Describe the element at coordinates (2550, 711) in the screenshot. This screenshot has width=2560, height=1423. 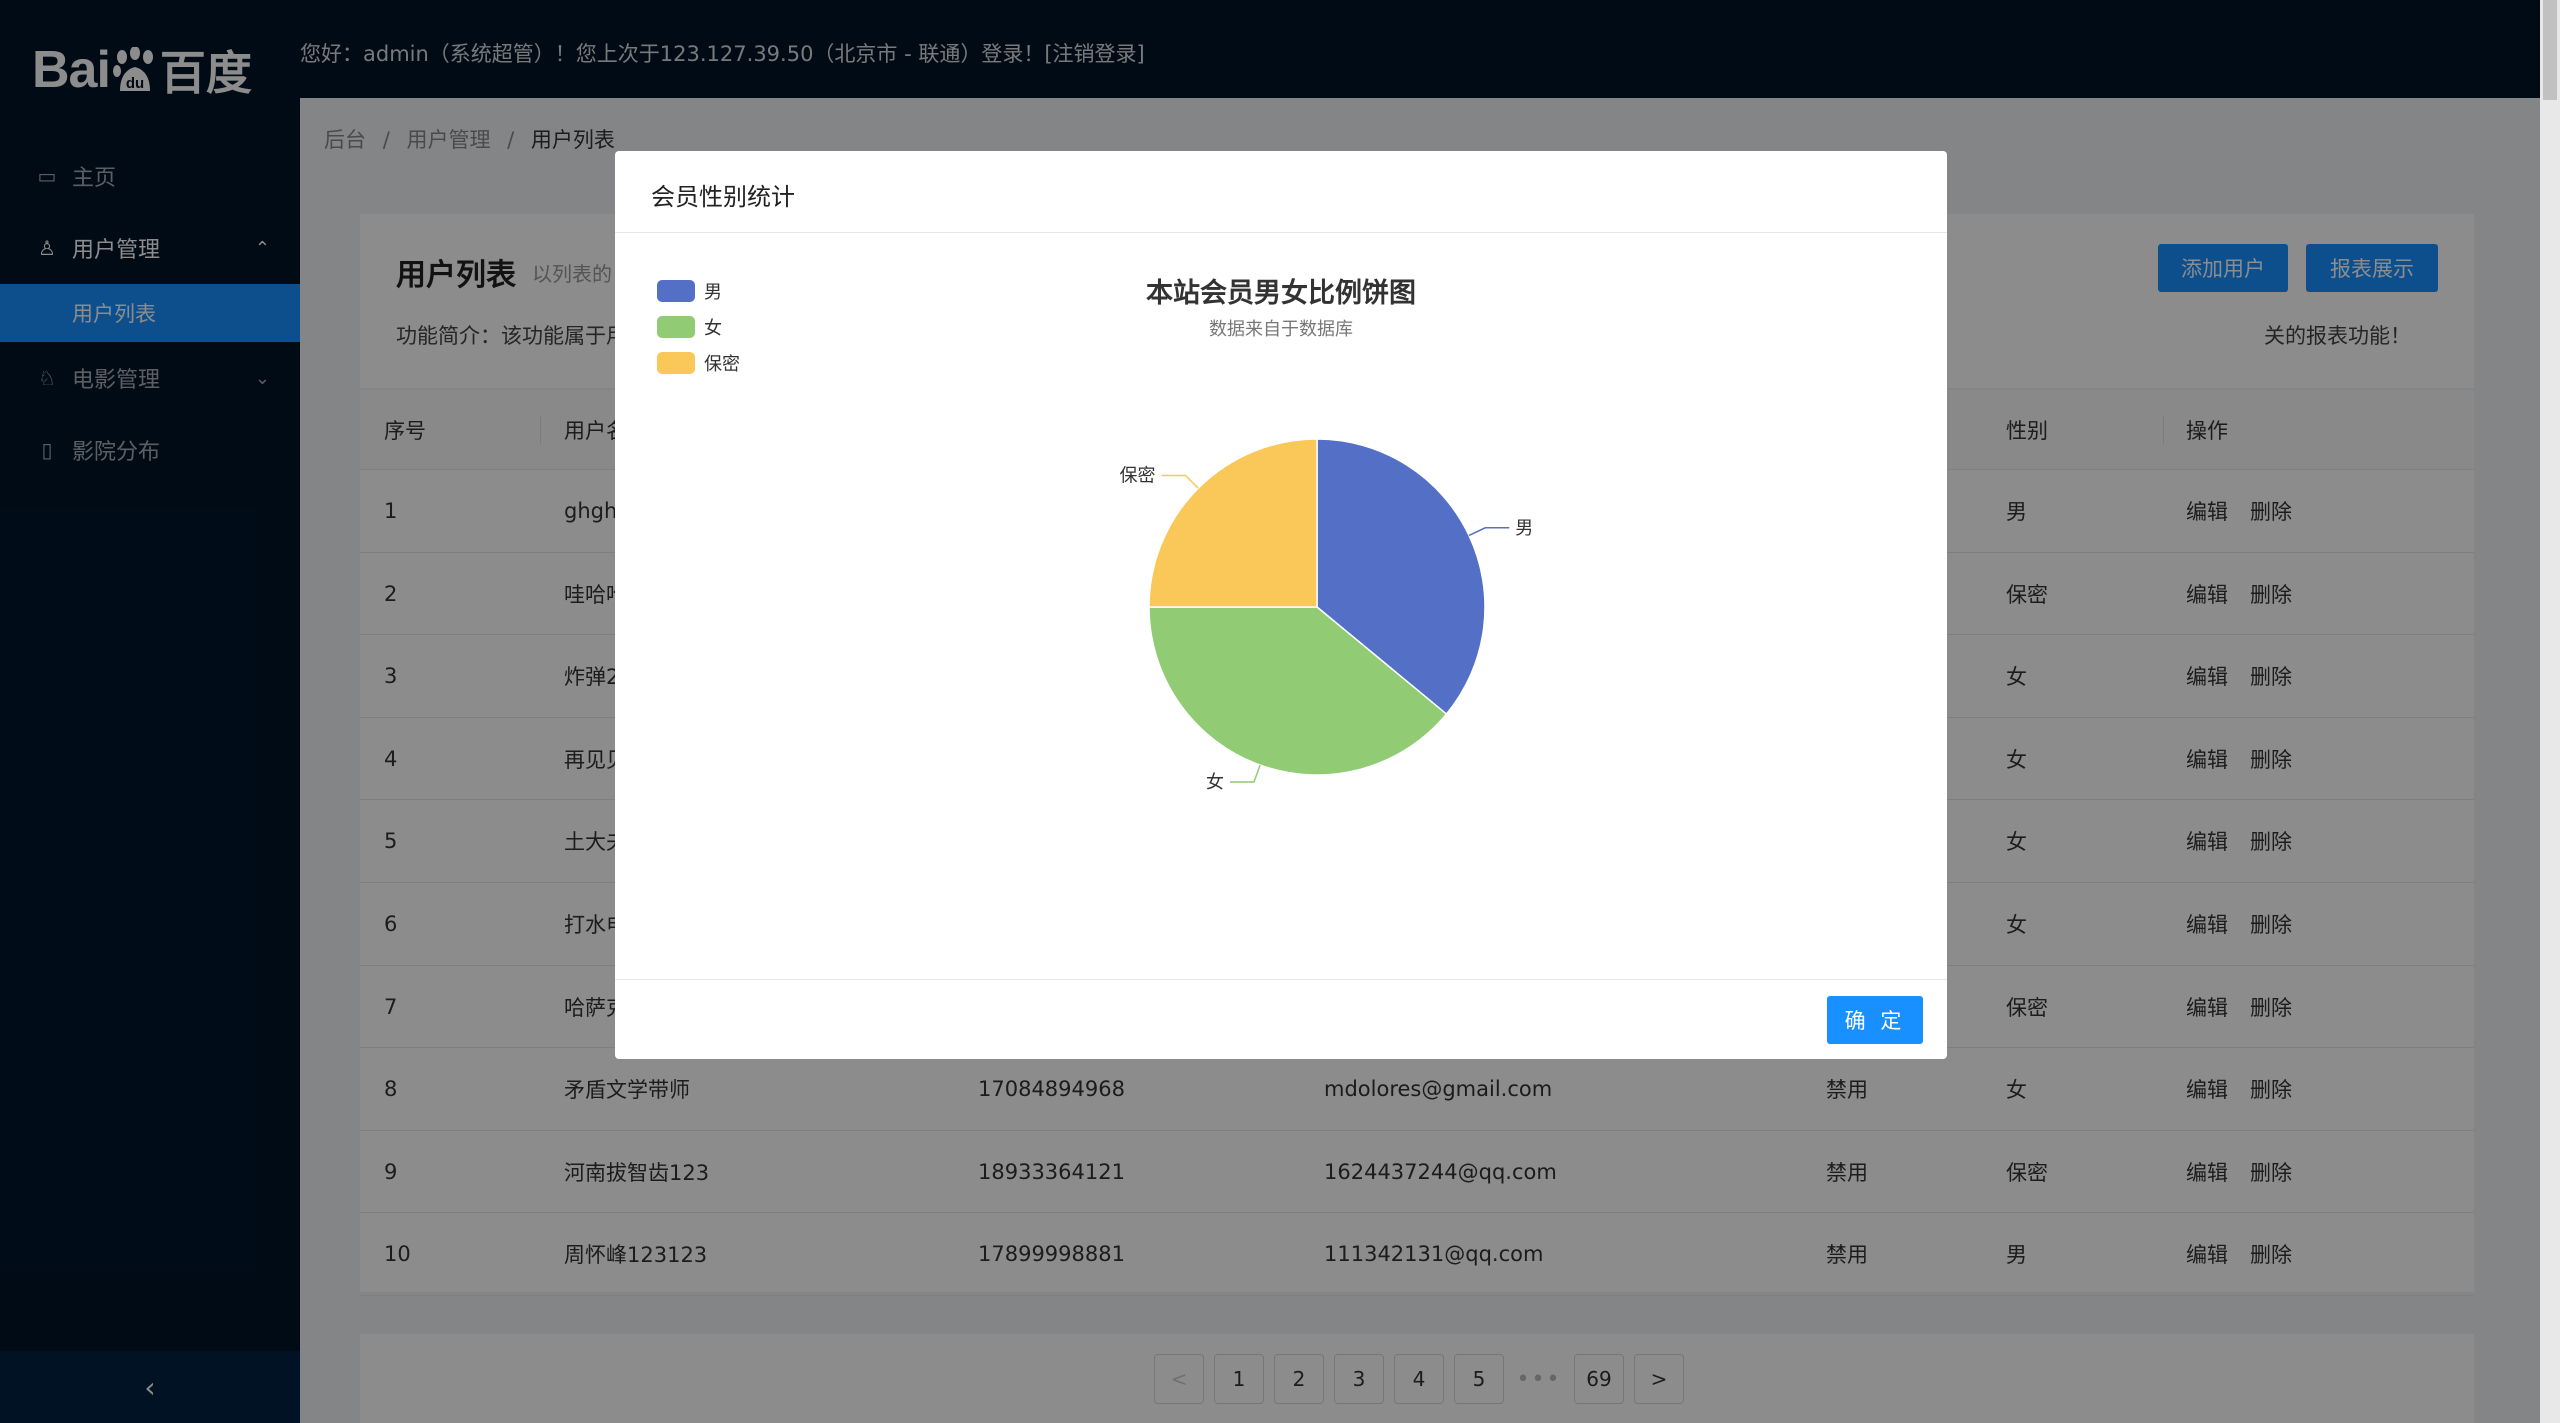
I see `page-scrollbar` at that location.